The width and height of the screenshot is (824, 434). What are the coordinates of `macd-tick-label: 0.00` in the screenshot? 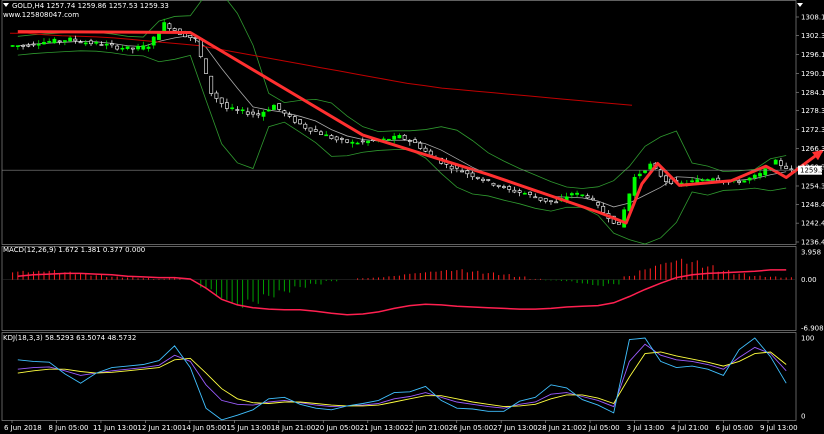 It's located at (809, 280).